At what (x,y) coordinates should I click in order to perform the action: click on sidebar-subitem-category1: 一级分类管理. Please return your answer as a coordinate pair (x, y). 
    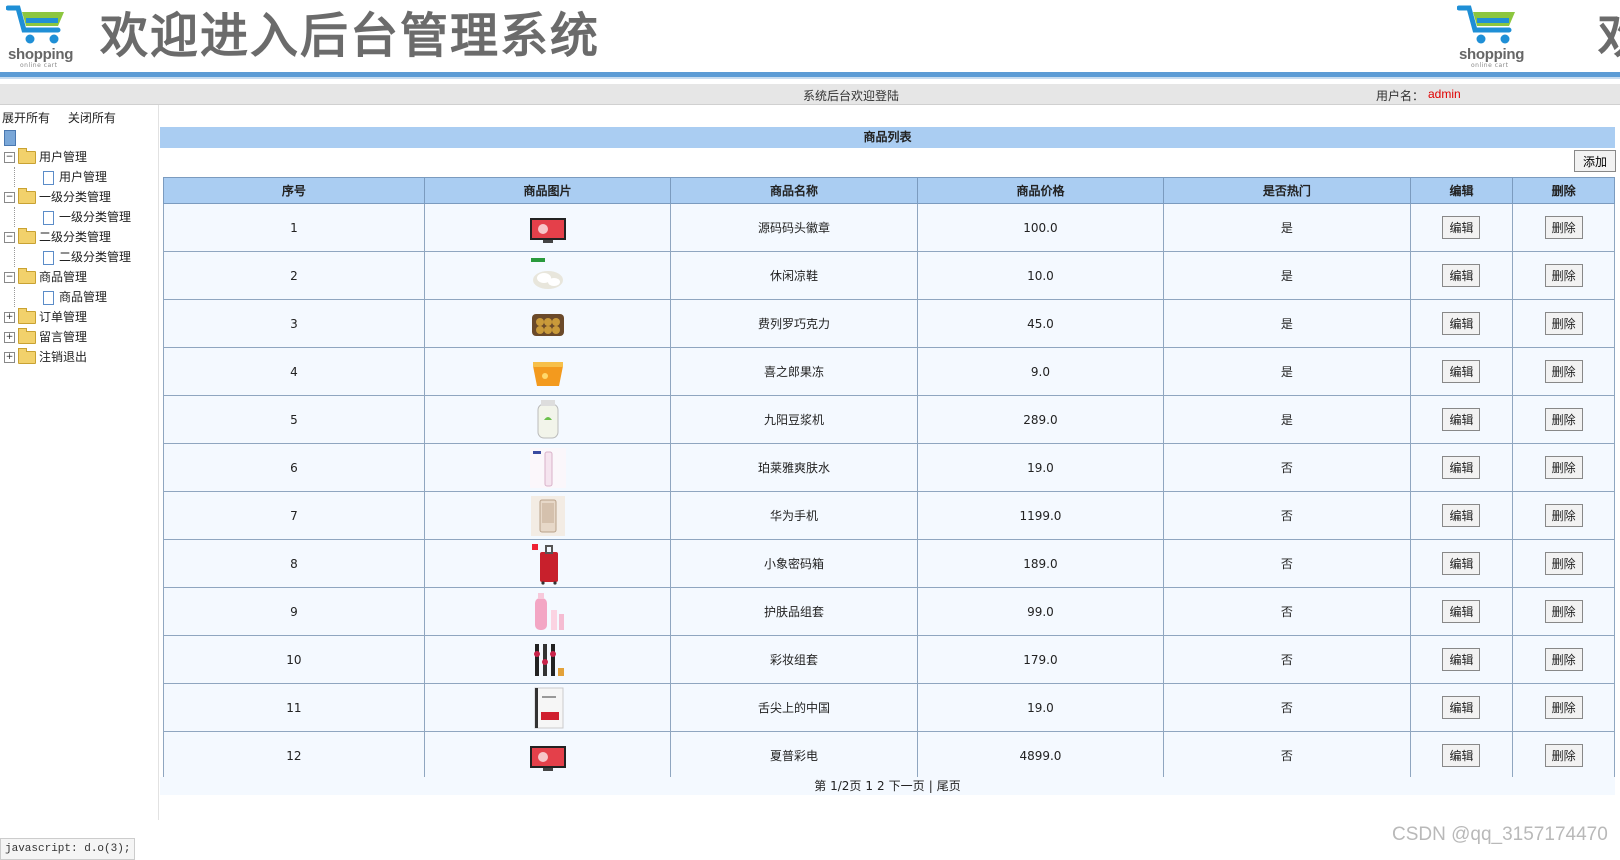
    Looking at the image, I should click on (72, 217).